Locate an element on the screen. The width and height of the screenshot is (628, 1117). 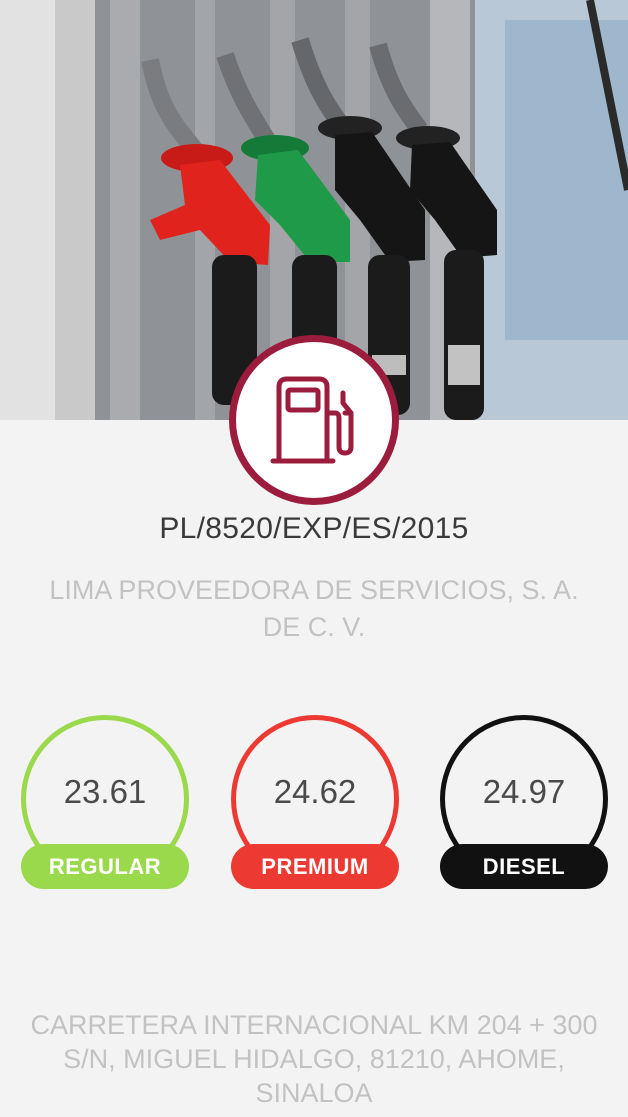
permit-number: PL/8520/EXP/ES/2015 is located at coordinates (314, 528).